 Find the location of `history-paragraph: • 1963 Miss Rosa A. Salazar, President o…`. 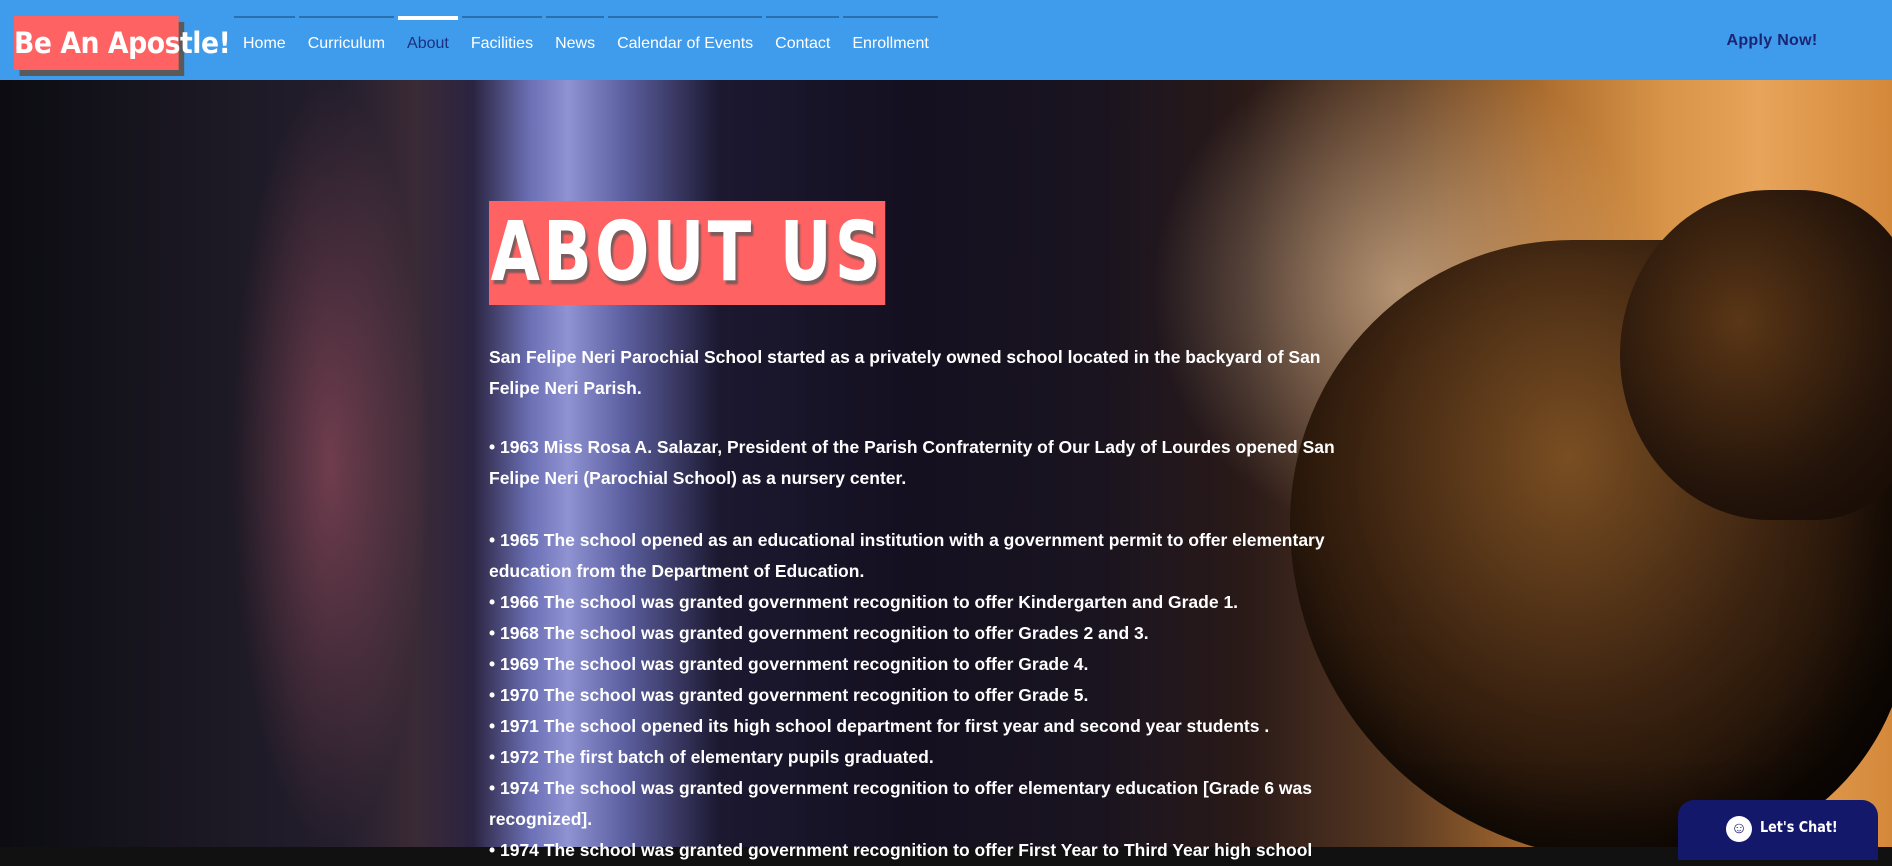

history-paragraph: • 1963 Miss Rosa A. Salazar, President o… is located at coordinates (912, 462).